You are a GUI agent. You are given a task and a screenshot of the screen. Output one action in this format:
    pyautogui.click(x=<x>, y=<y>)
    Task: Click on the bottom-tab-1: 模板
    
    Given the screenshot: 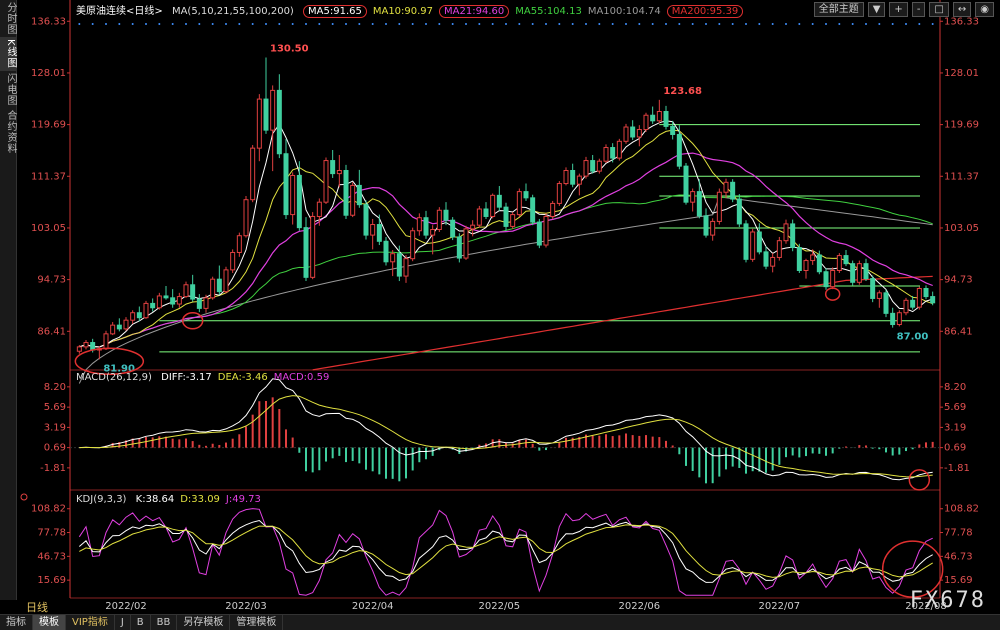 What is the action you would take?
    pyautogui.click(x=49, y=622)
    